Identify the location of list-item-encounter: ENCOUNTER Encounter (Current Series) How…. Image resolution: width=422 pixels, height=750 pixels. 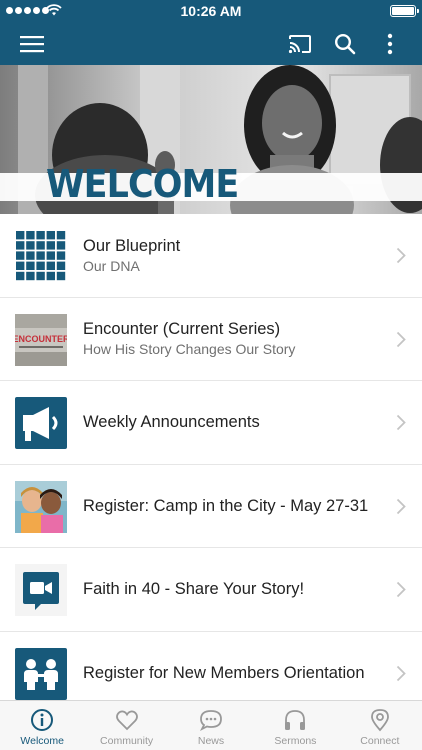
(211, 339).